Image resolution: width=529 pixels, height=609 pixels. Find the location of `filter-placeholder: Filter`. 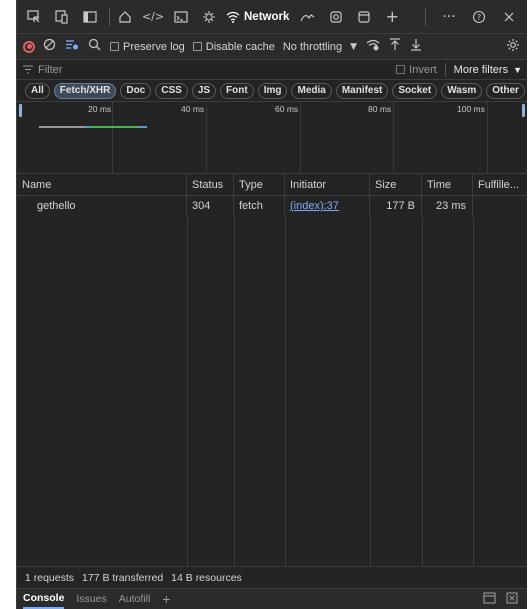

filter-placeholder: Filter is located at coordinates (50, 69).